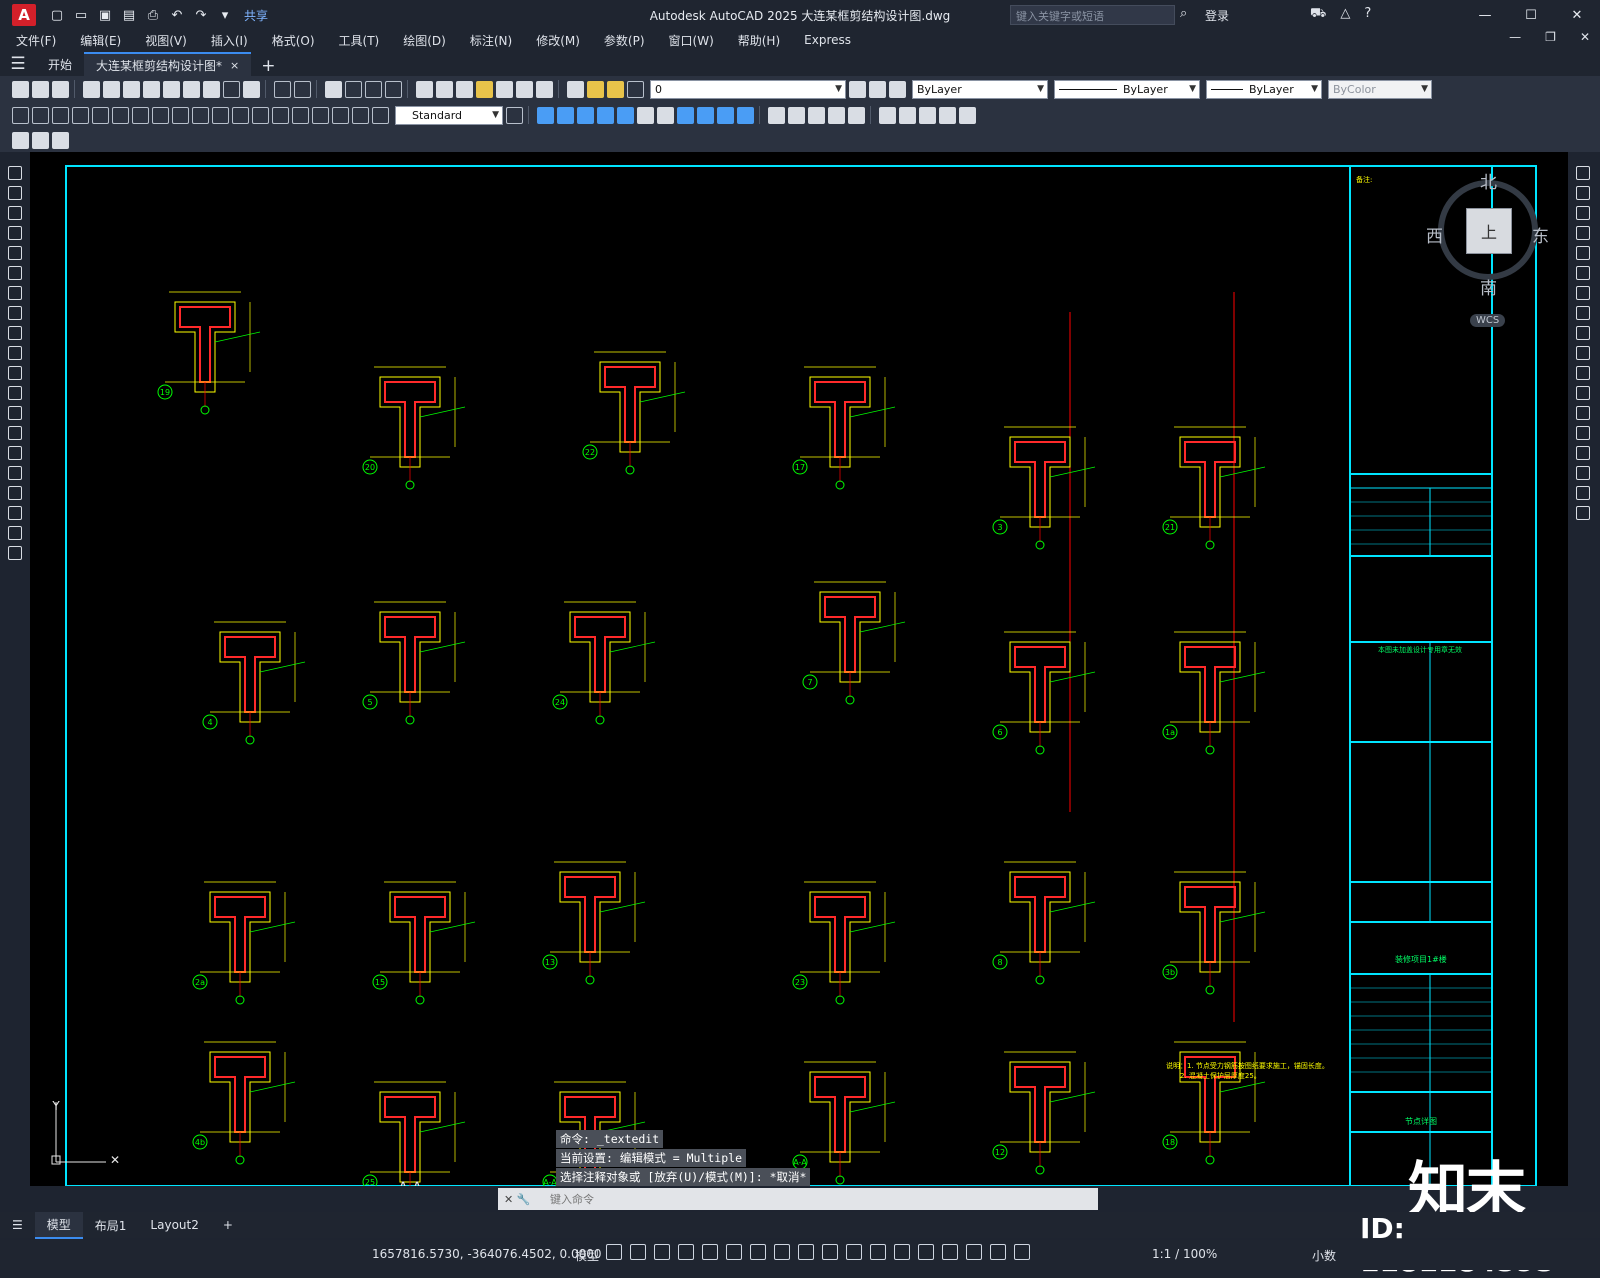  I want to click on dim-style-select: Standard ▼, so click(449, 115).